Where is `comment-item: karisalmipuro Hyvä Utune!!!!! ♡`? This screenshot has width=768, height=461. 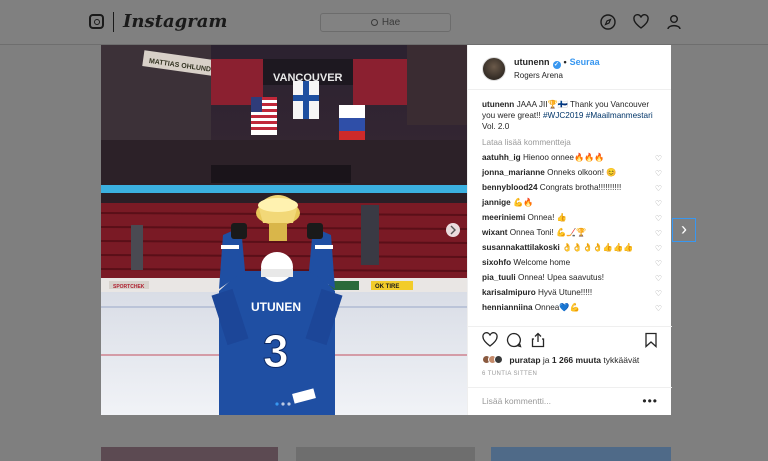
comment-item: karisalmipuro Hyvä Utune!!!!! ♡ is located at coordinates (572, 292).